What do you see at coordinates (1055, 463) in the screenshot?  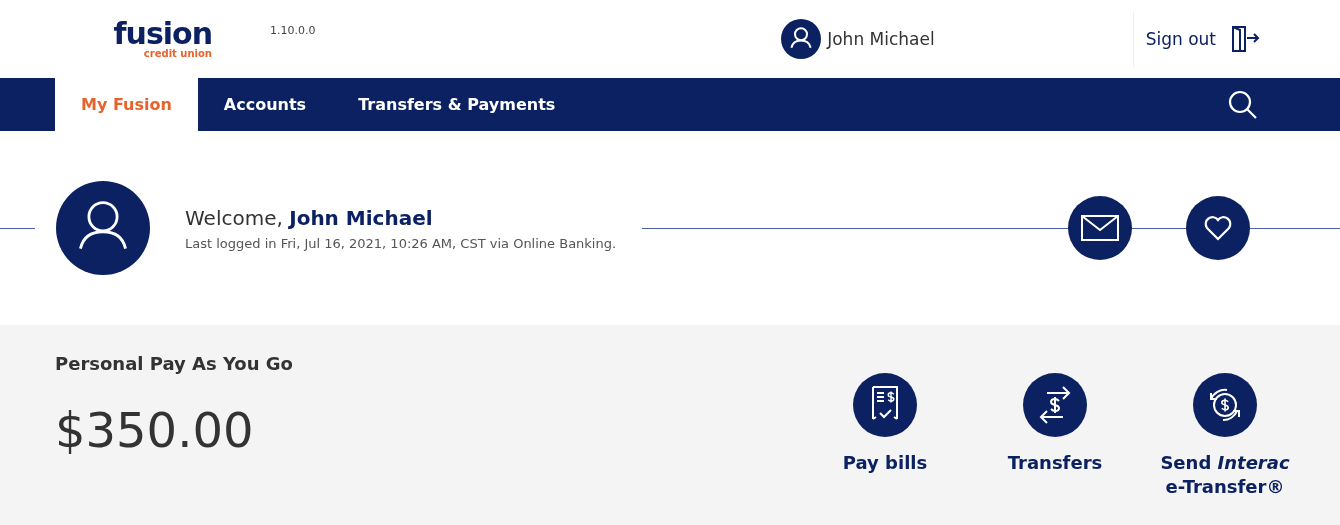 I see `action-link: Transfers` at bounding box center [1055, 463].